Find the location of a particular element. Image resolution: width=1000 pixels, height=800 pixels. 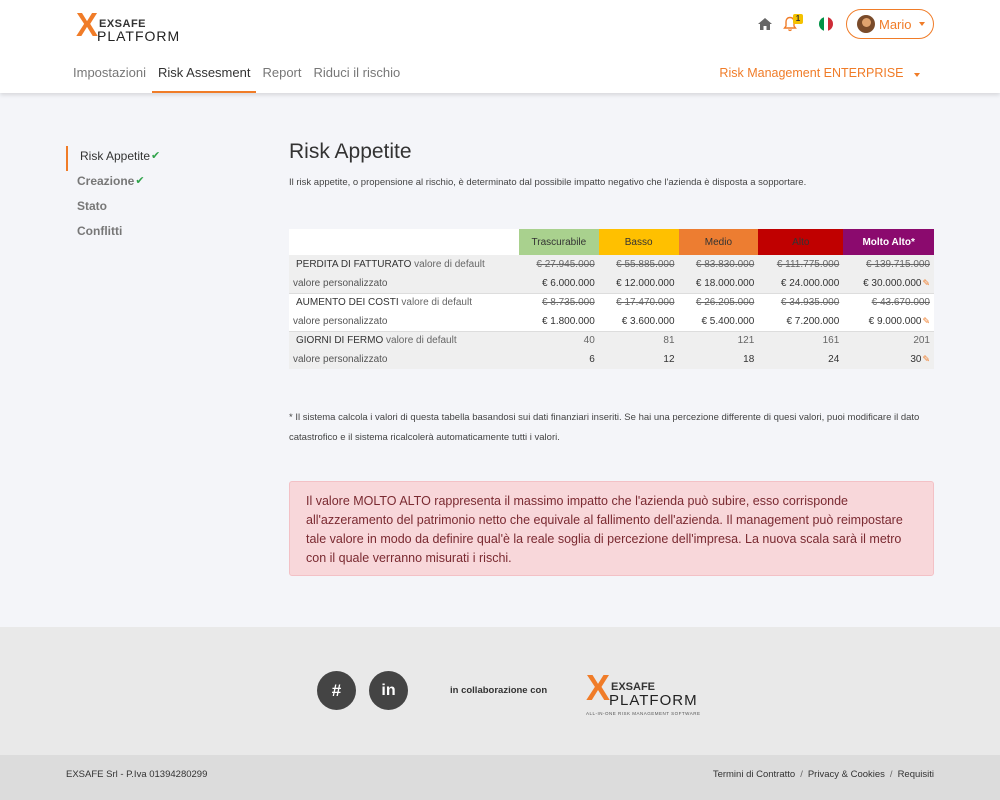

tab-report: Report is located at coordinates (281, 74).